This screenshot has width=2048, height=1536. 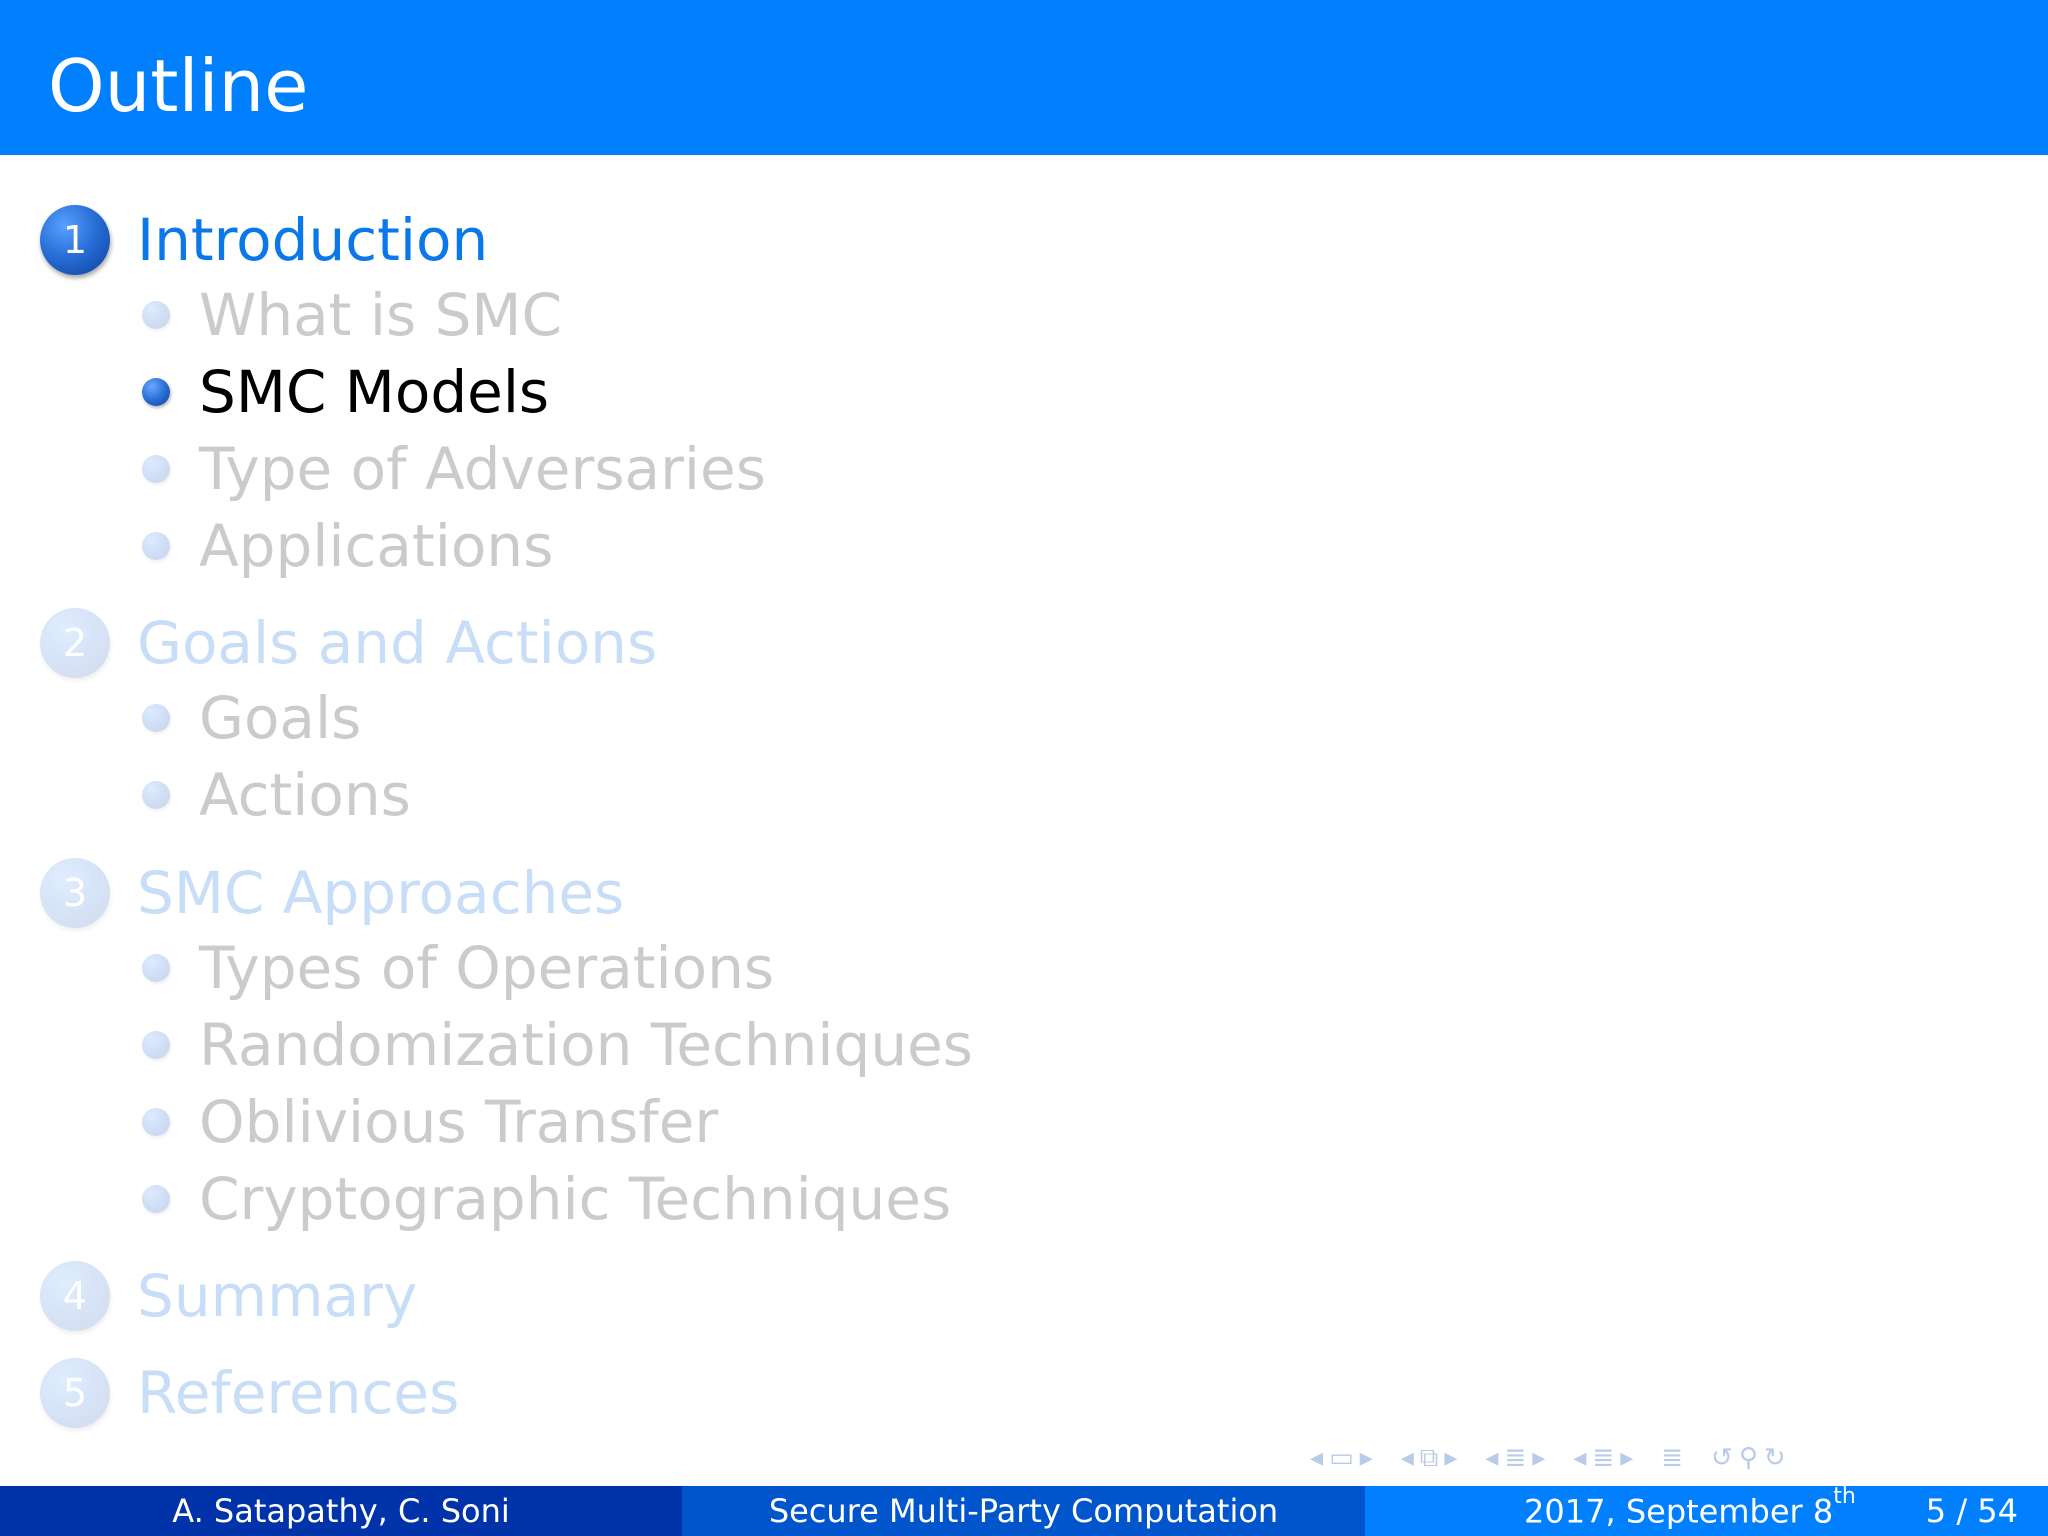 What do you see at coordinates (1722, 1458) in the screenshot?
I see `undo-icon: ↺` at bounding box center [1722, 1458].